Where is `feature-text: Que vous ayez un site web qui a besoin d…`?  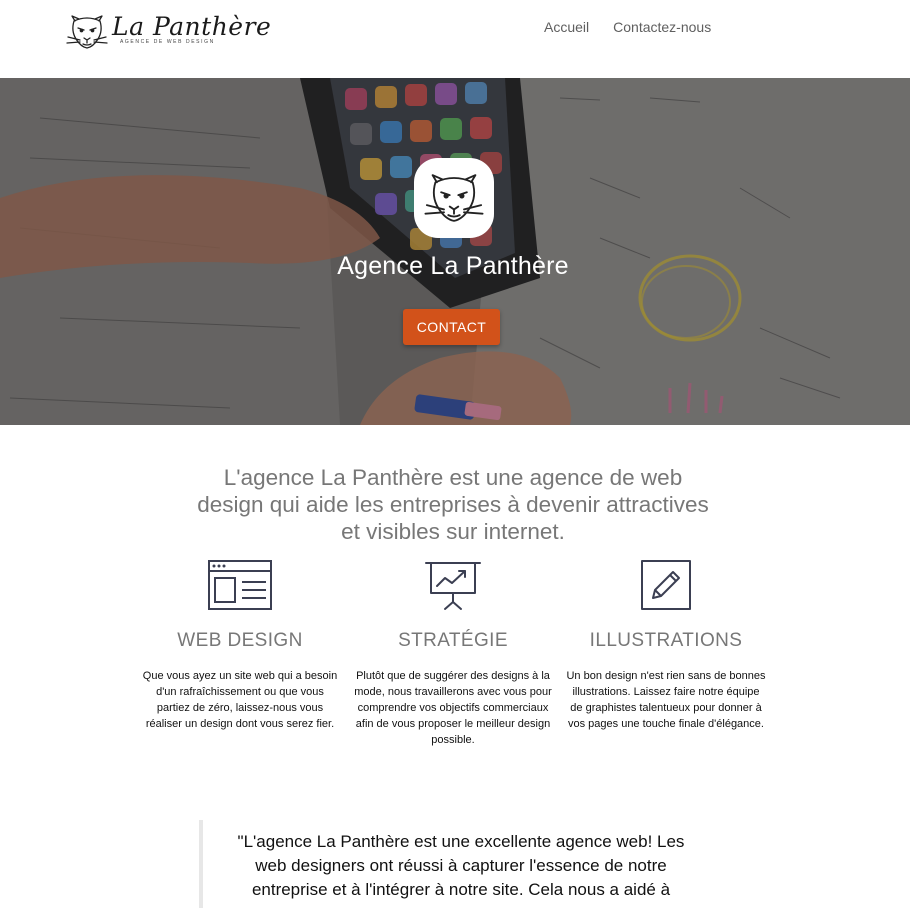 feature-text: Que vous ayez un site web qui a besoin d… is located at coordinates (240, 700).